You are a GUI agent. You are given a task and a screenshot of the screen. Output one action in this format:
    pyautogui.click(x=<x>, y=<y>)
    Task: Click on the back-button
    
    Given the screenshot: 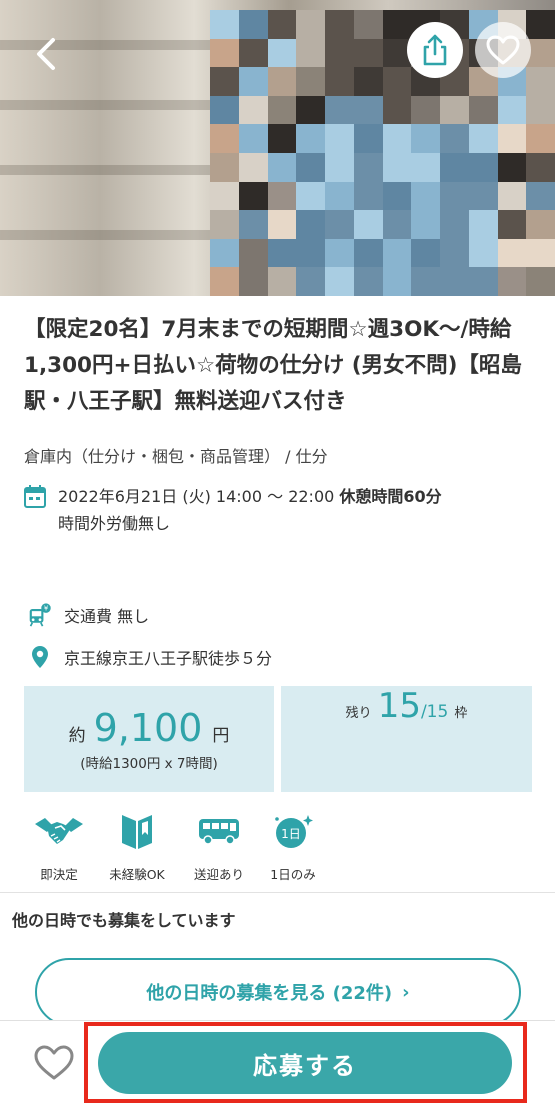 What is the action you would take?
    pyautogui.click(x=46, y=54)
    